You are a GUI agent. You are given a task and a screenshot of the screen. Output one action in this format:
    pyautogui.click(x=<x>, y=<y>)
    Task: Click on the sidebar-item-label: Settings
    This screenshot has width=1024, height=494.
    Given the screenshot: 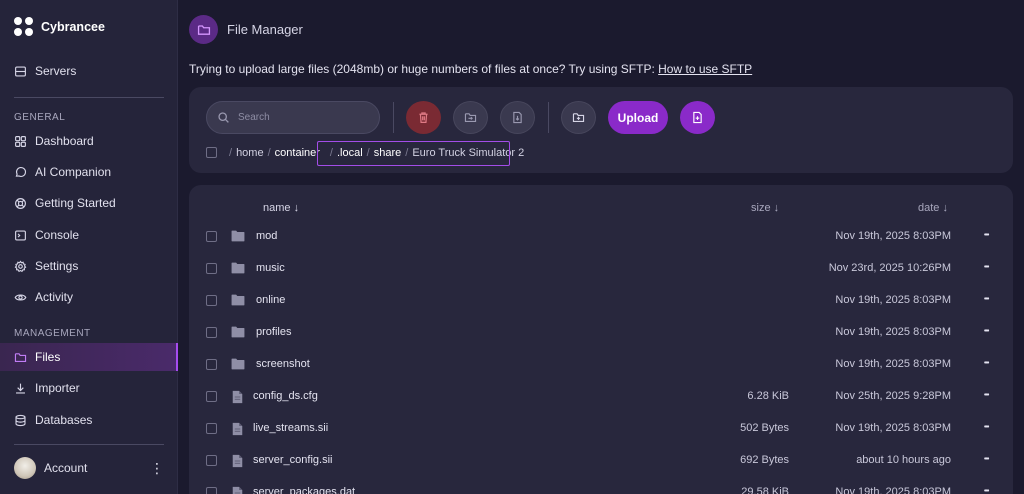 What is the action you would take?
    pyautogui.click(x=57, y=266)
    